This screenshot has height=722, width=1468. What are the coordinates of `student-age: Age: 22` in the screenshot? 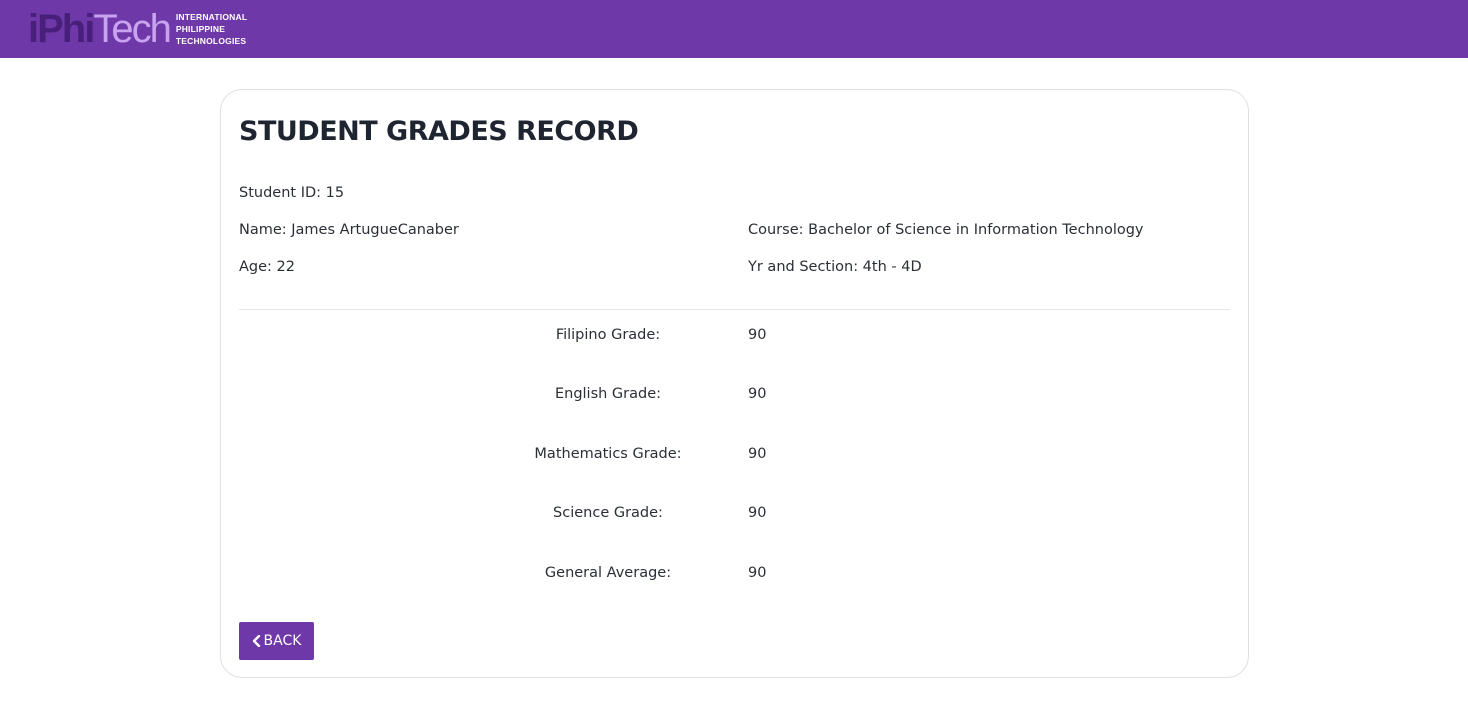 It's located at (267, 267).